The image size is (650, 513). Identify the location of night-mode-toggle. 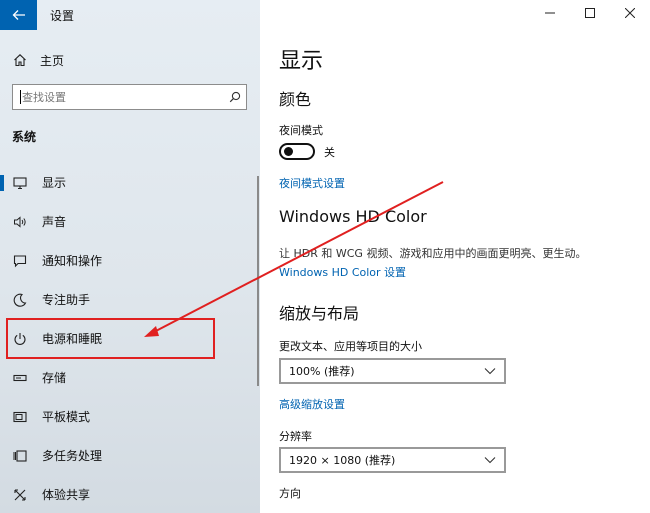
(297, 151).